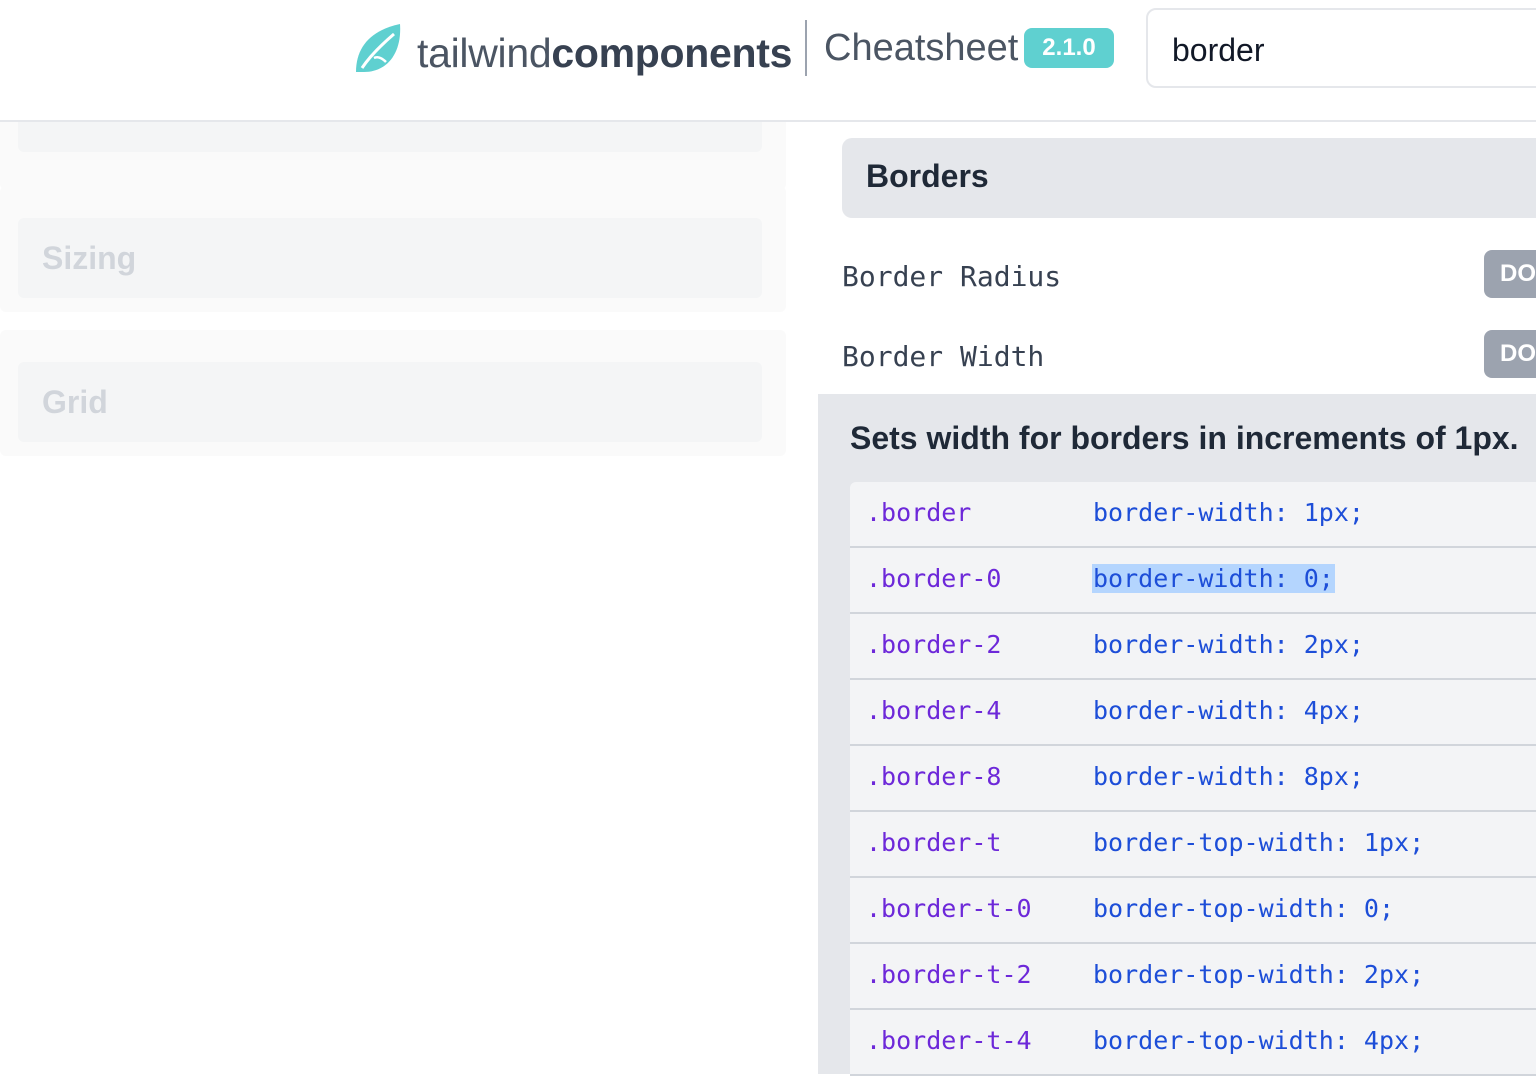 The height and width of the screenshot is (1076, 1536). I want to click on topic-row: Border Radius DOCS, so click(1189, 280).